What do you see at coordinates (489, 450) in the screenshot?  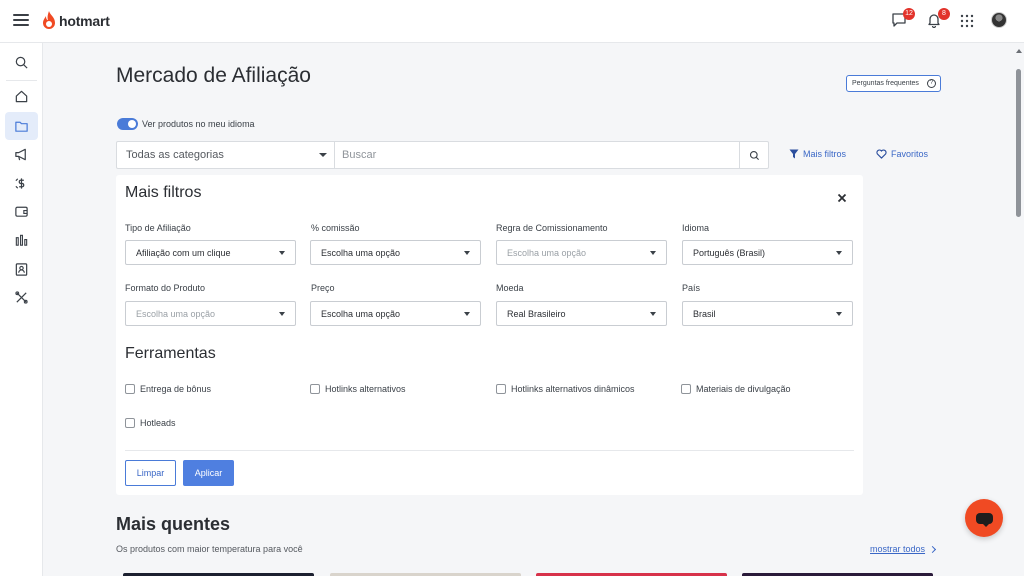 I see `divider` at bounding box center [489, 450].